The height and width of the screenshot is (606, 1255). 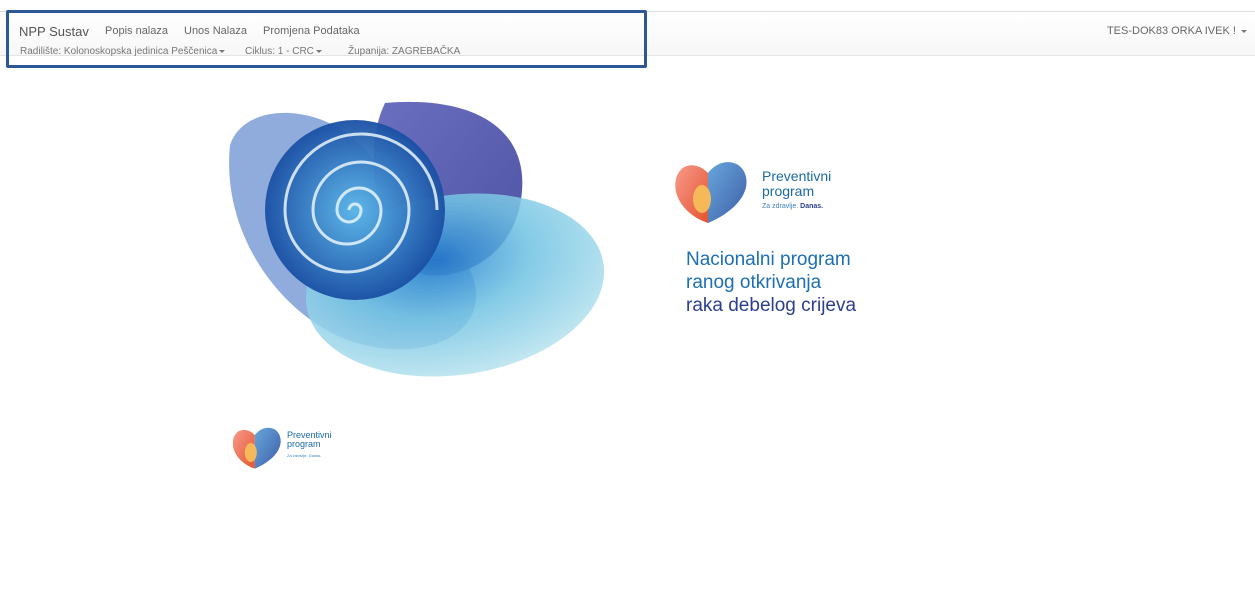 What do you see at coordinates (279, 51) in the screenshot?
I see `ciklus-label: Ciklus: 1 - CRC` at bounding box center [279, 51].